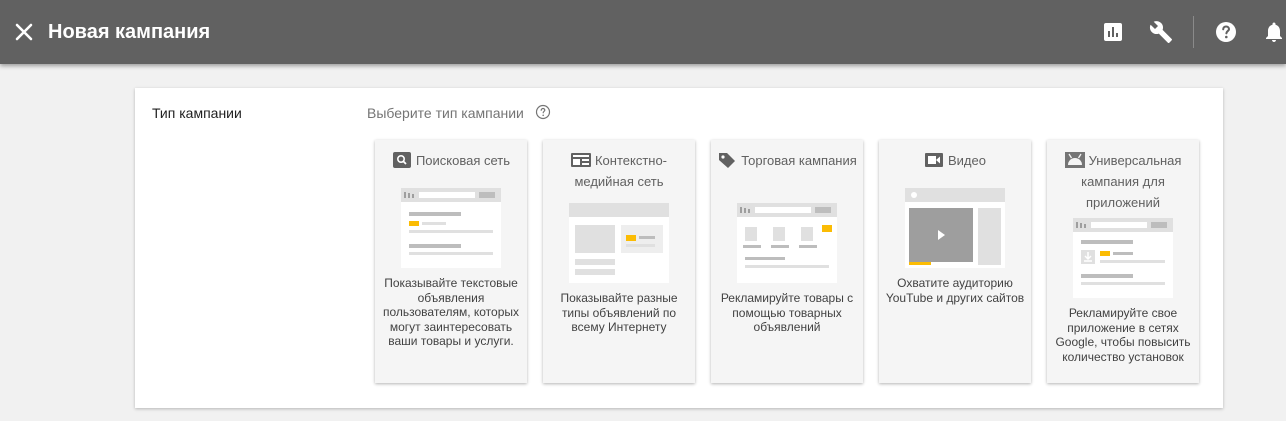 This screenshot has width=1286, height=421. I want to click on close-icon, so click(24, 32).